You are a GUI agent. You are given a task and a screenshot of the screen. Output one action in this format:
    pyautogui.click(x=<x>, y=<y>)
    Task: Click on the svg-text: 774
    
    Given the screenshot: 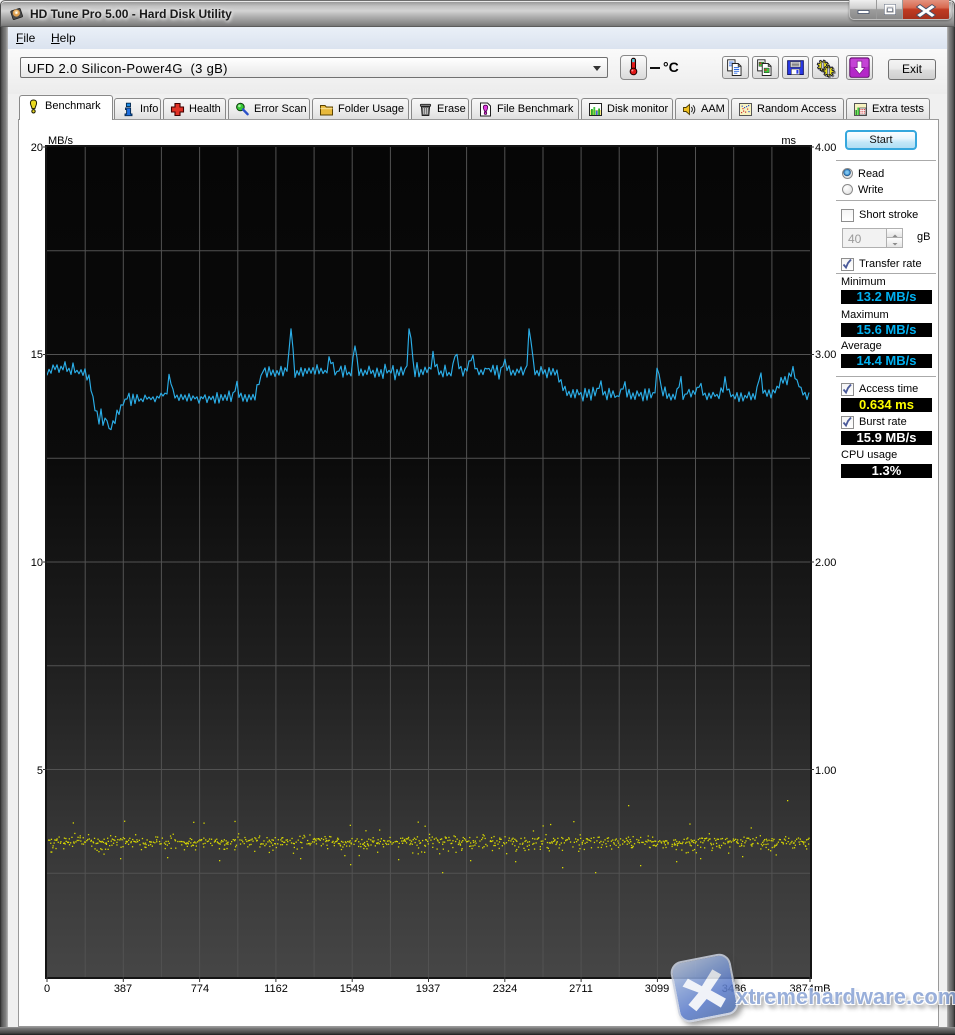 What is the action you would take?
    pyautogui.click(x=200, y=989)
    